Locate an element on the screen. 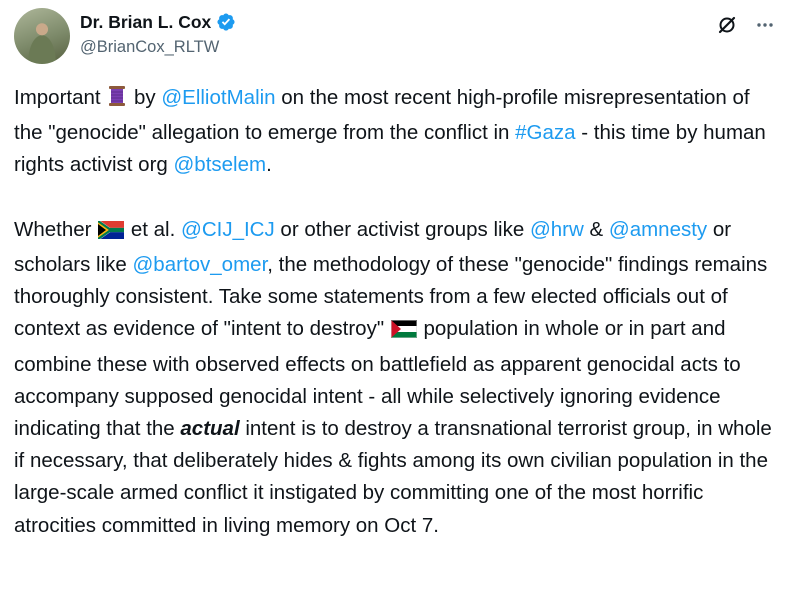 Image resolution: width=790 pixels, height=605 pixels. handle: @BrianCox_RLTW is located at coordinates (158, 47).